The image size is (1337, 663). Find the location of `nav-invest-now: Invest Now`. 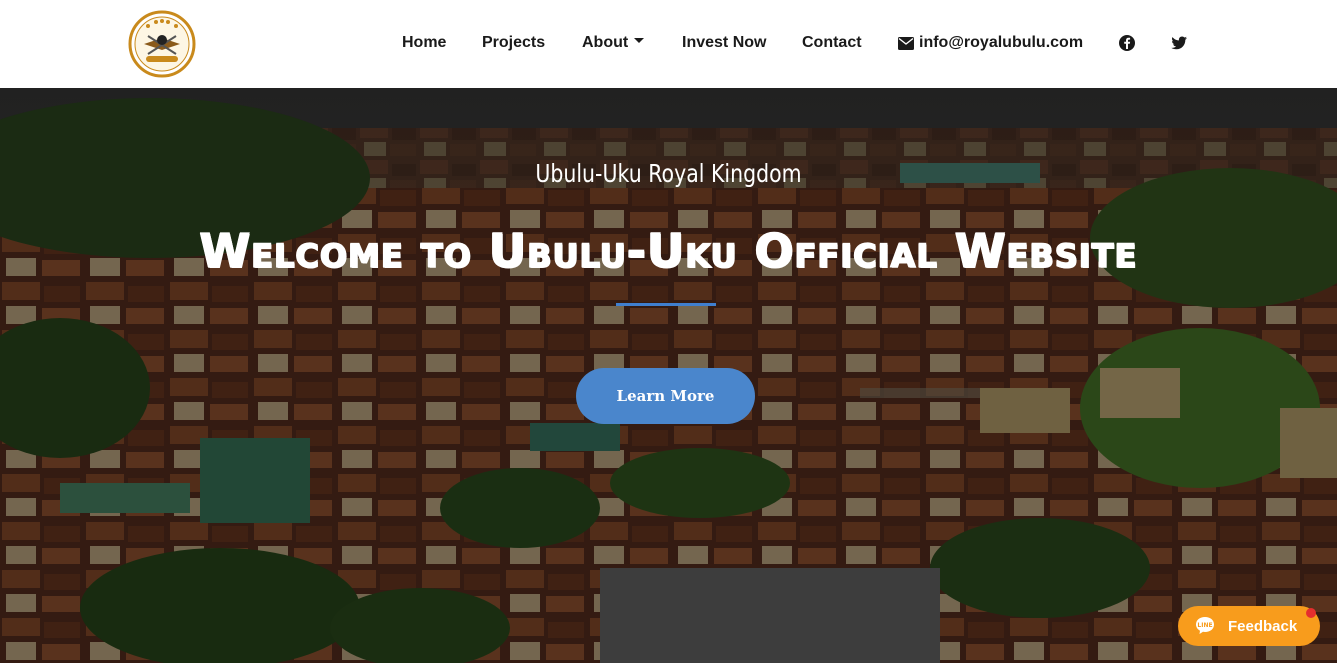

nav-invest-now: Invest Now is located at coordinates (724, 43).